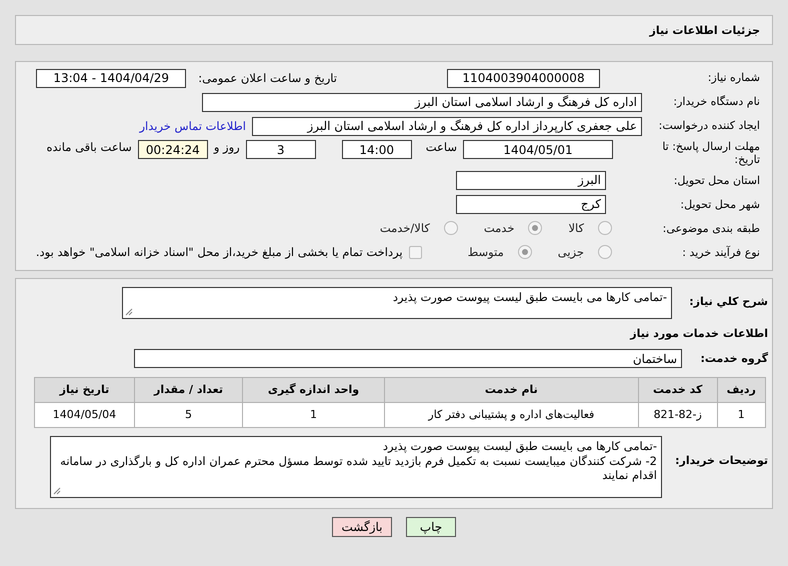  I want to click on radio-label: کالا, so click(576, 228).